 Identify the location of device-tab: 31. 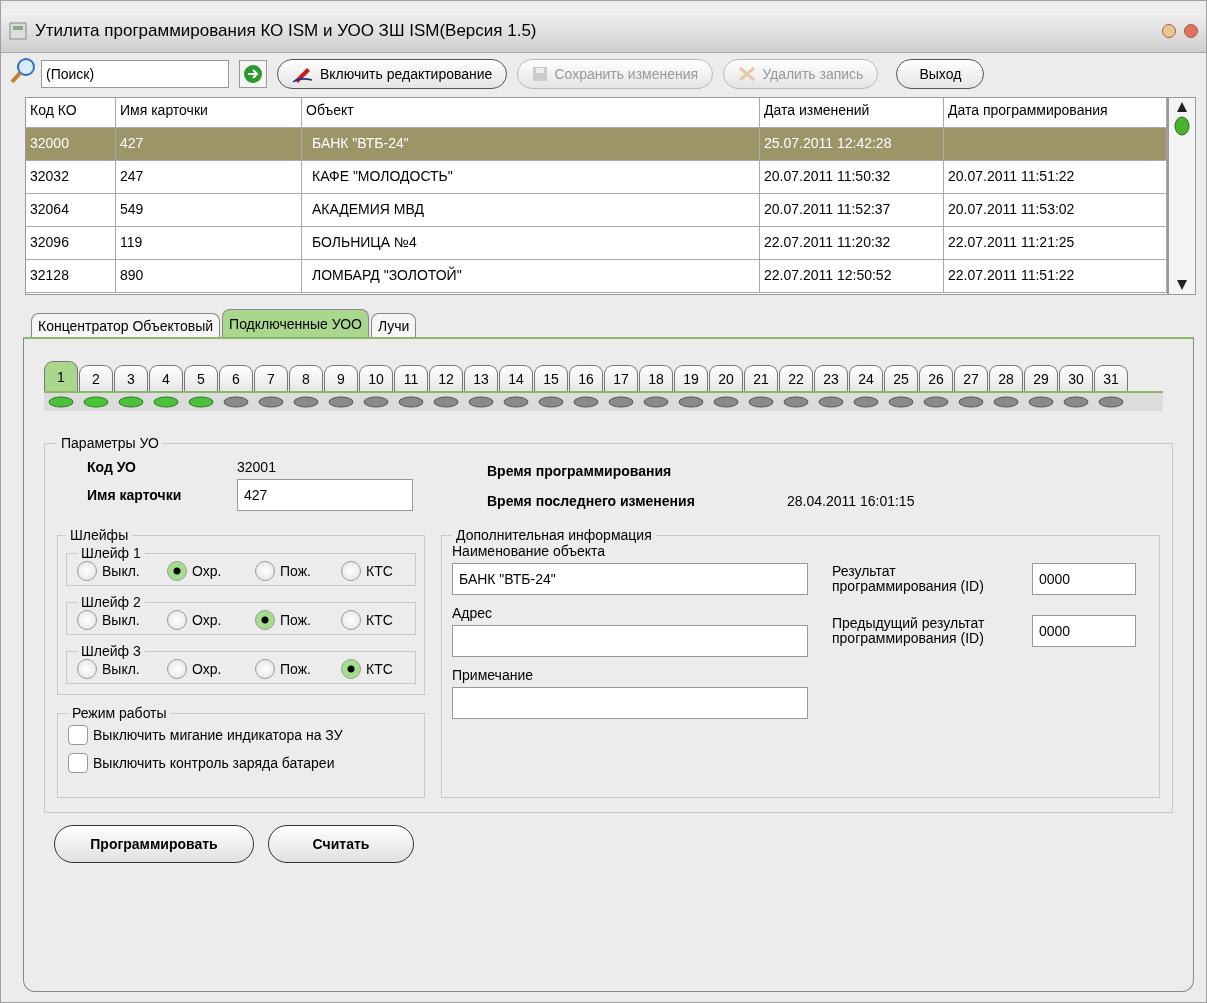
(1111, 378).